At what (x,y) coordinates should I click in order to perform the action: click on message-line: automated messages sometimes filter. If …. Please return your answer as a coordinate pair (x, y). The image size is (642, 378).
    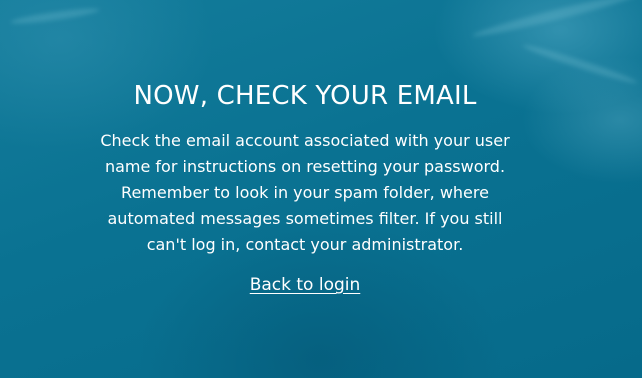
    Looking at the image, I should click on (305, 218).